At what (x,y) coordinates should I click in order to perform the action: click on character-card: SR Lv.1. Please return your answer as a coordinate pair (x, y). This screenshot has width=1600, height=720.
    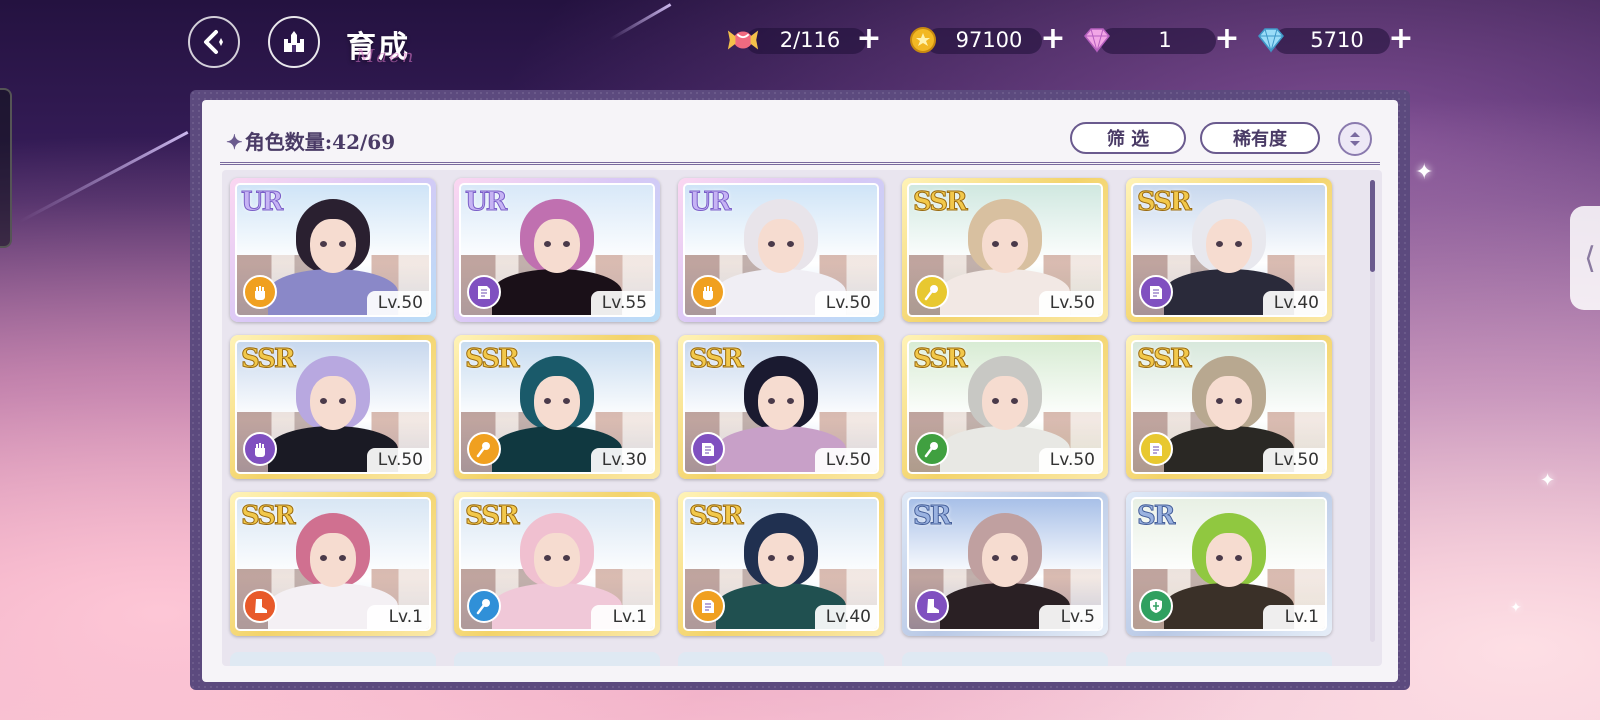
    Looking at the image, I should click on (1229, 564).